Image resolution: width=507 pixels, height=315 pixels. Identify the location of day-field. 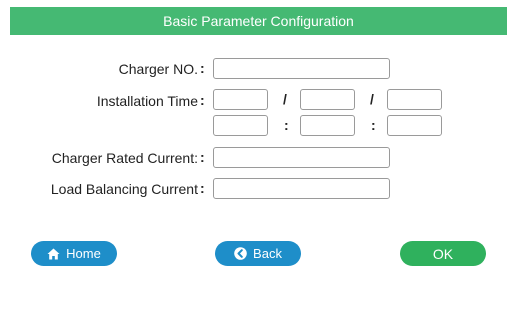
(414, 99).